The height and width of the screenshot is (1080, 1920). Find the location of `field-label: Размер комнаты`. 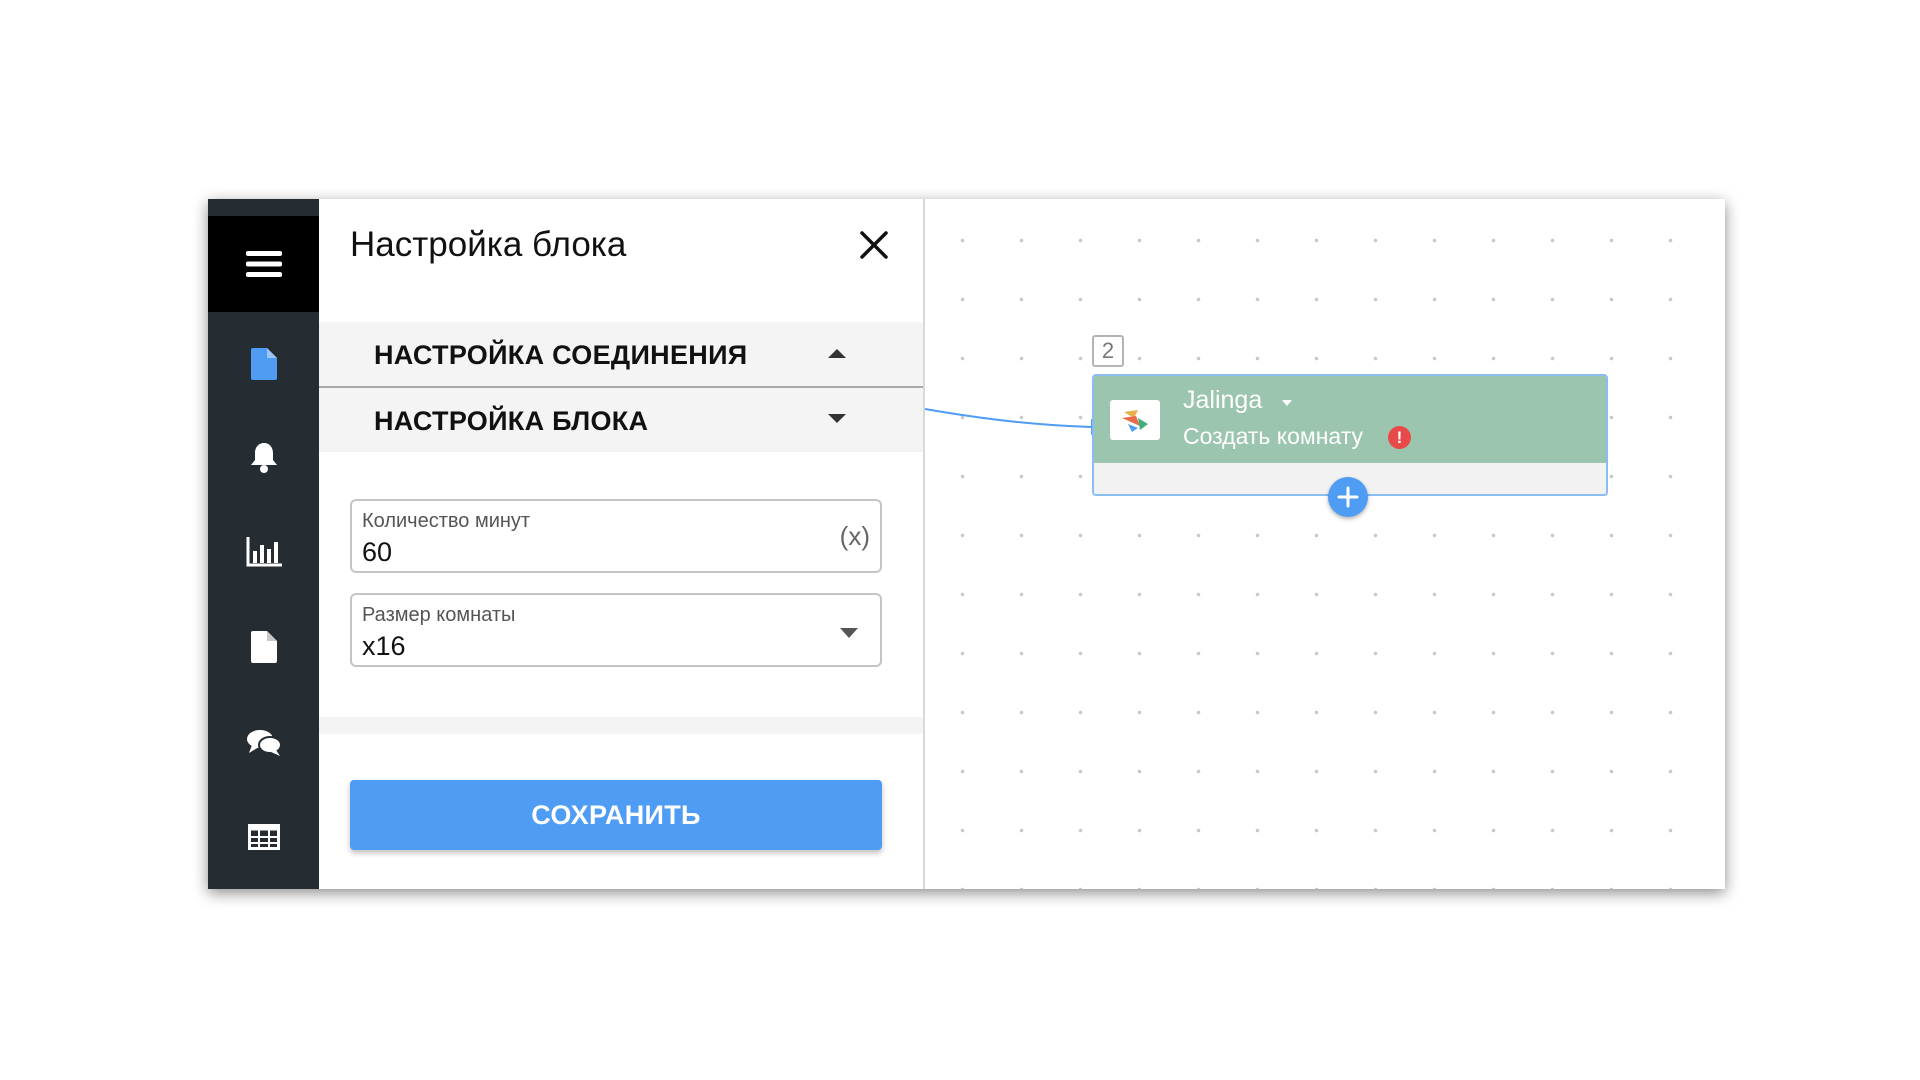

field-label: Размер комнаты is located at coordinates (439, 615).